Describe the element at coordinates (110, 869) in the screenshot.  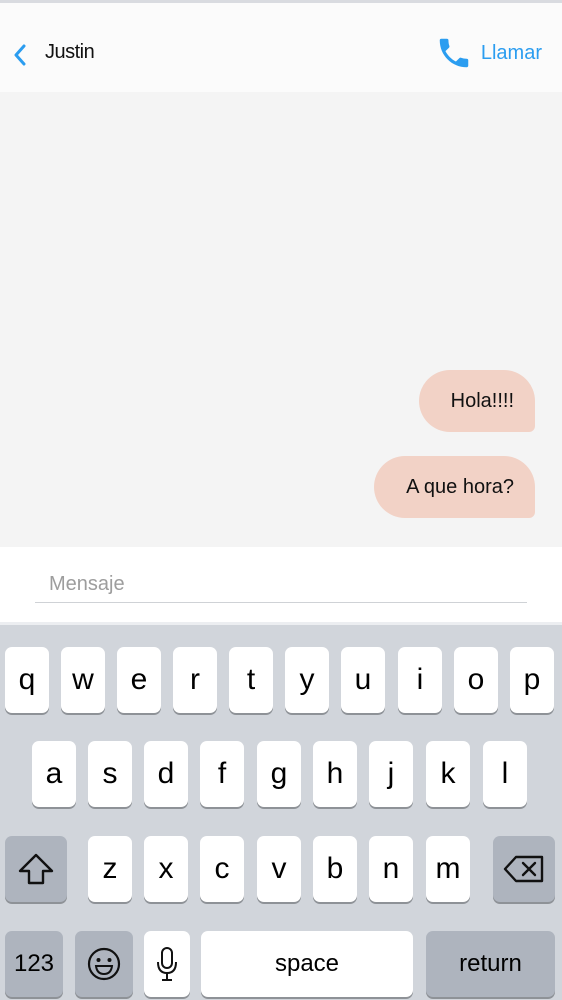
I see `key-z: z` at that location.